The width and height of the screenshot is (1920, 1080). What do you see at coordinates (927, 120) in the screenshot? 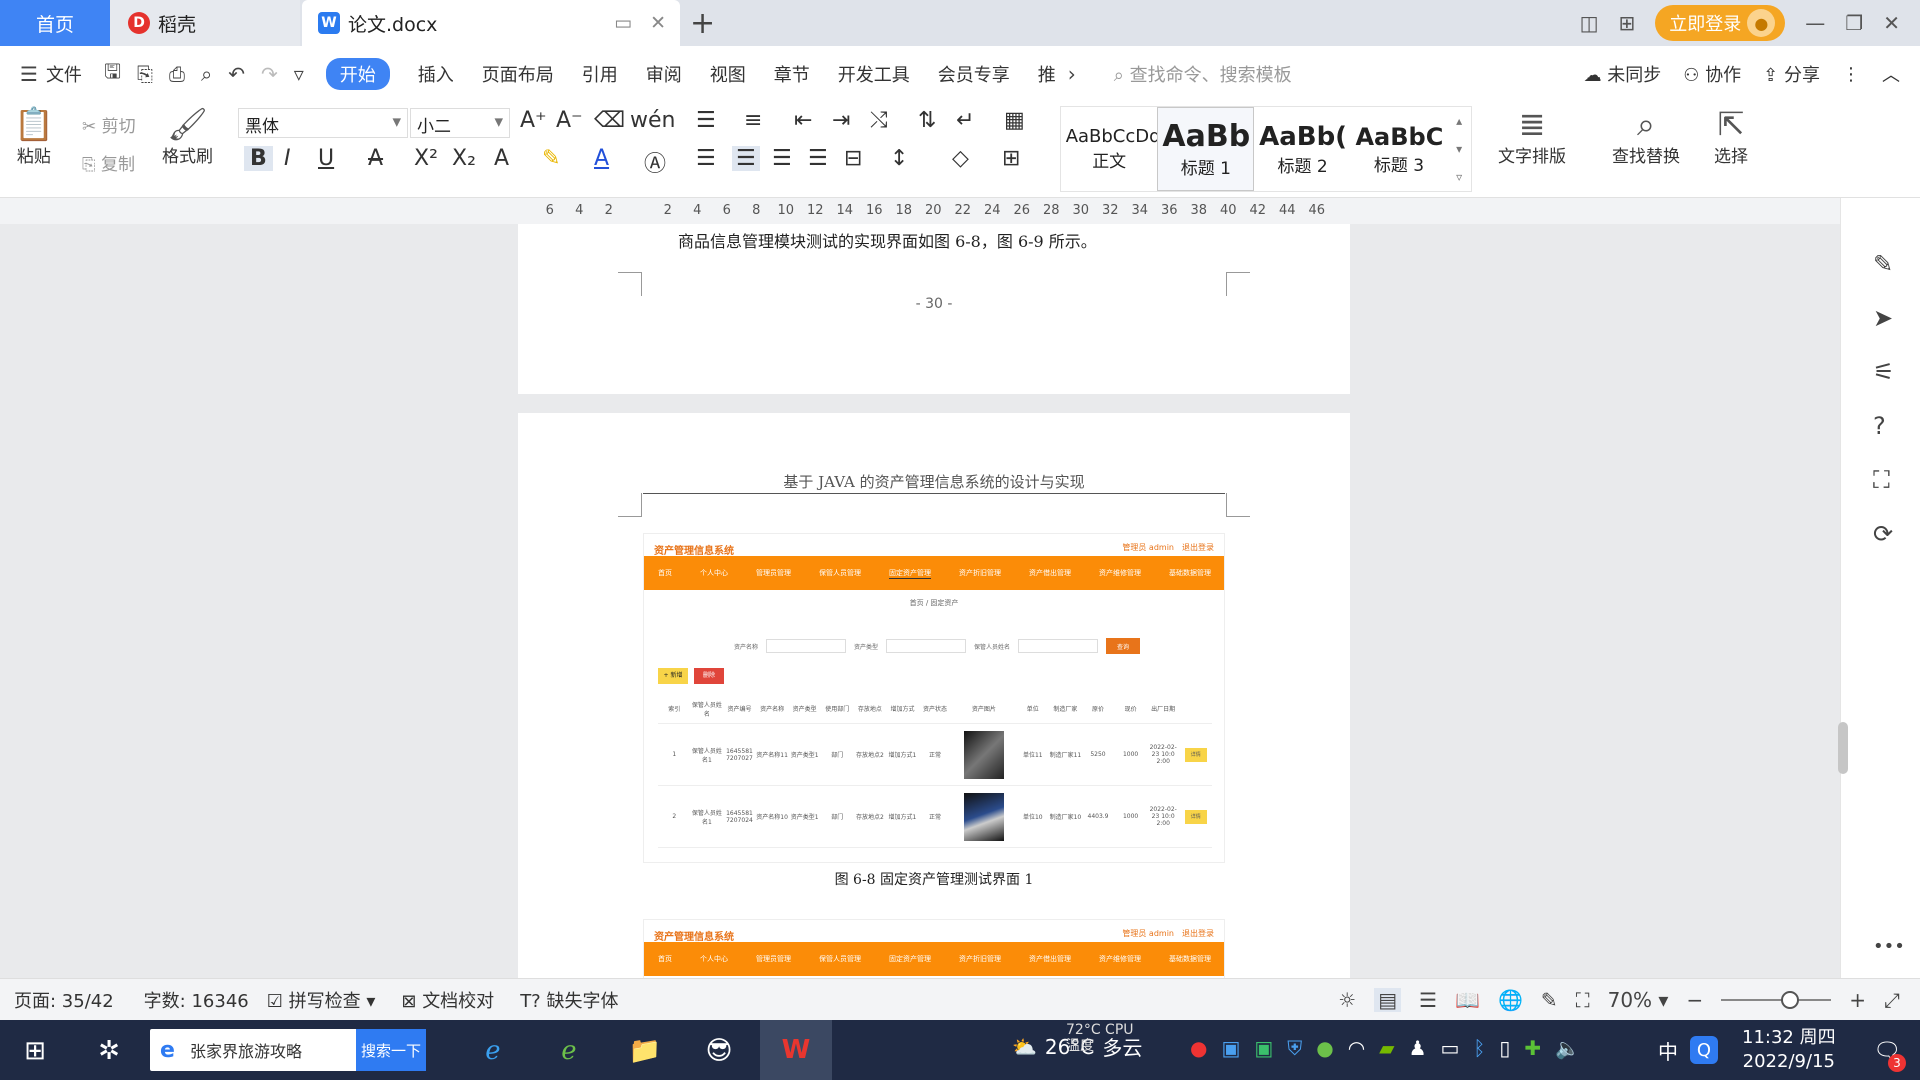
I see `sort-icon: ⇅` at bounding box center [927, 120].